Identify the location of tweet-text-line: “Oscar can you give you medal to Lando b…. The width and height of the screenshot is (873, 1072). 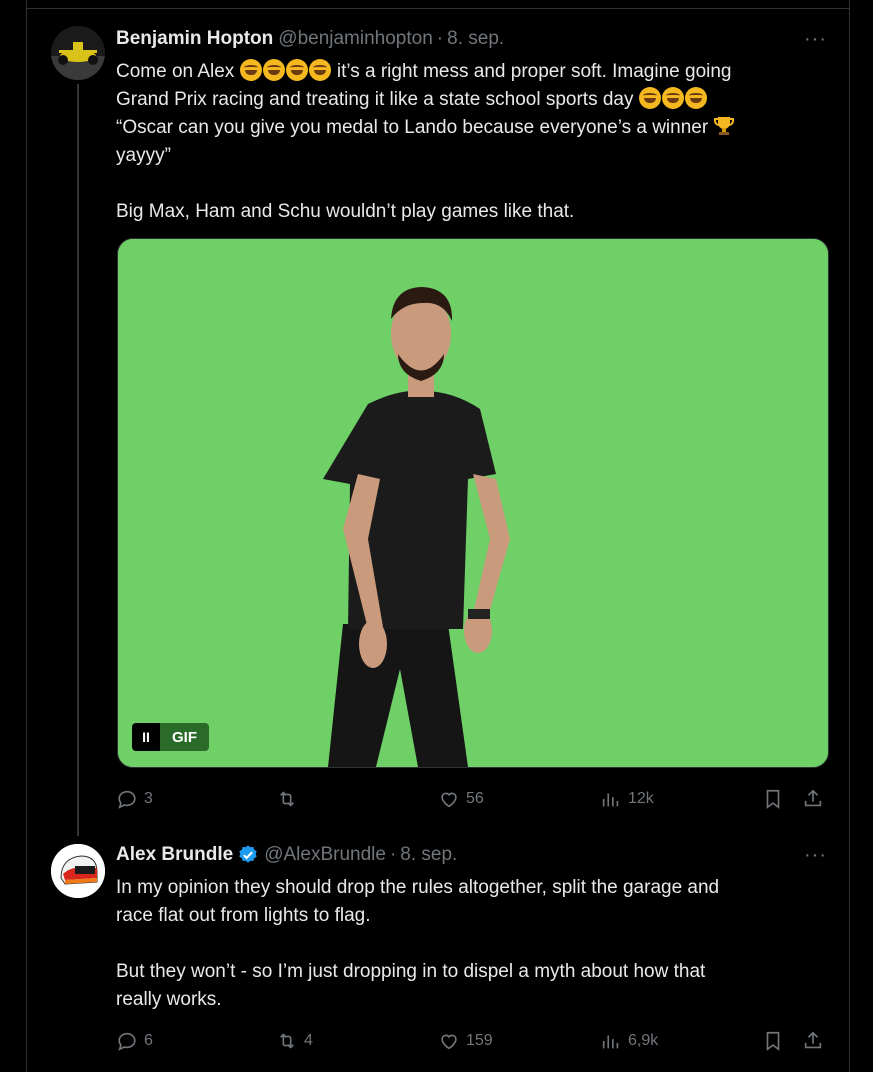
(415, 127).